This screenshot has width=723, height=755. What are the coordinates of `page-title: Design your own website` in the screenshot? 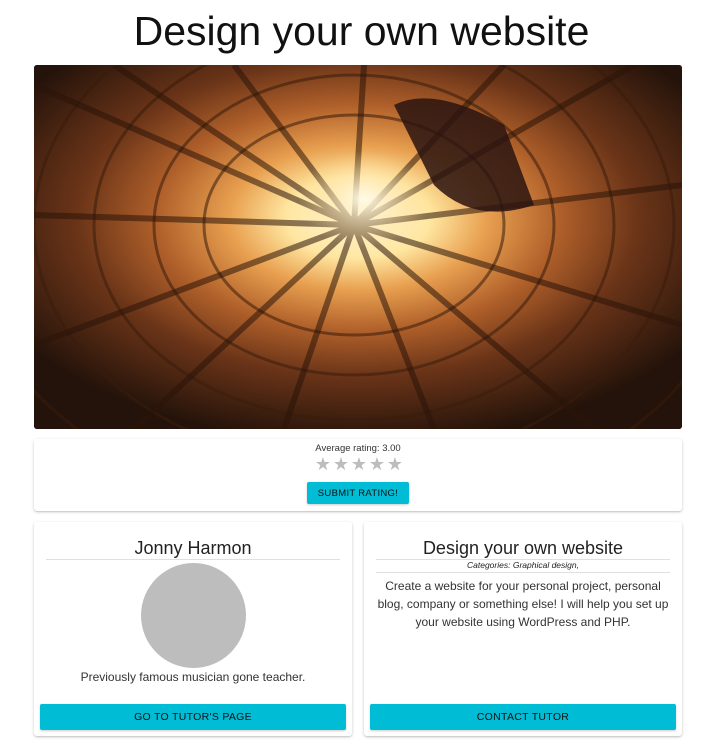 It's located at (361, 31).